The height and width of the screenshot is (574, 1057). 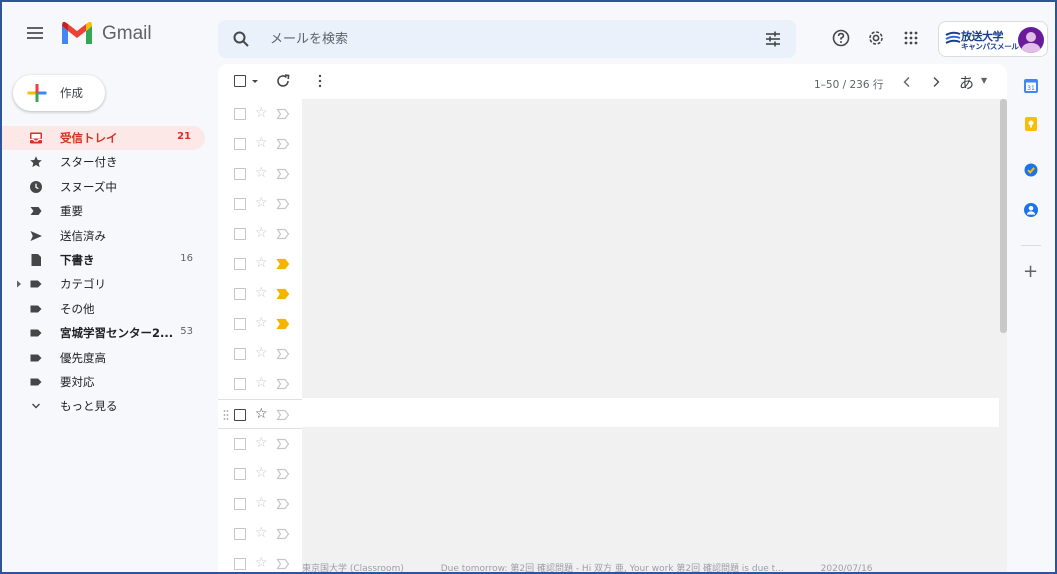 I want to click on contacts-icon, so click(x=1031, y=210).